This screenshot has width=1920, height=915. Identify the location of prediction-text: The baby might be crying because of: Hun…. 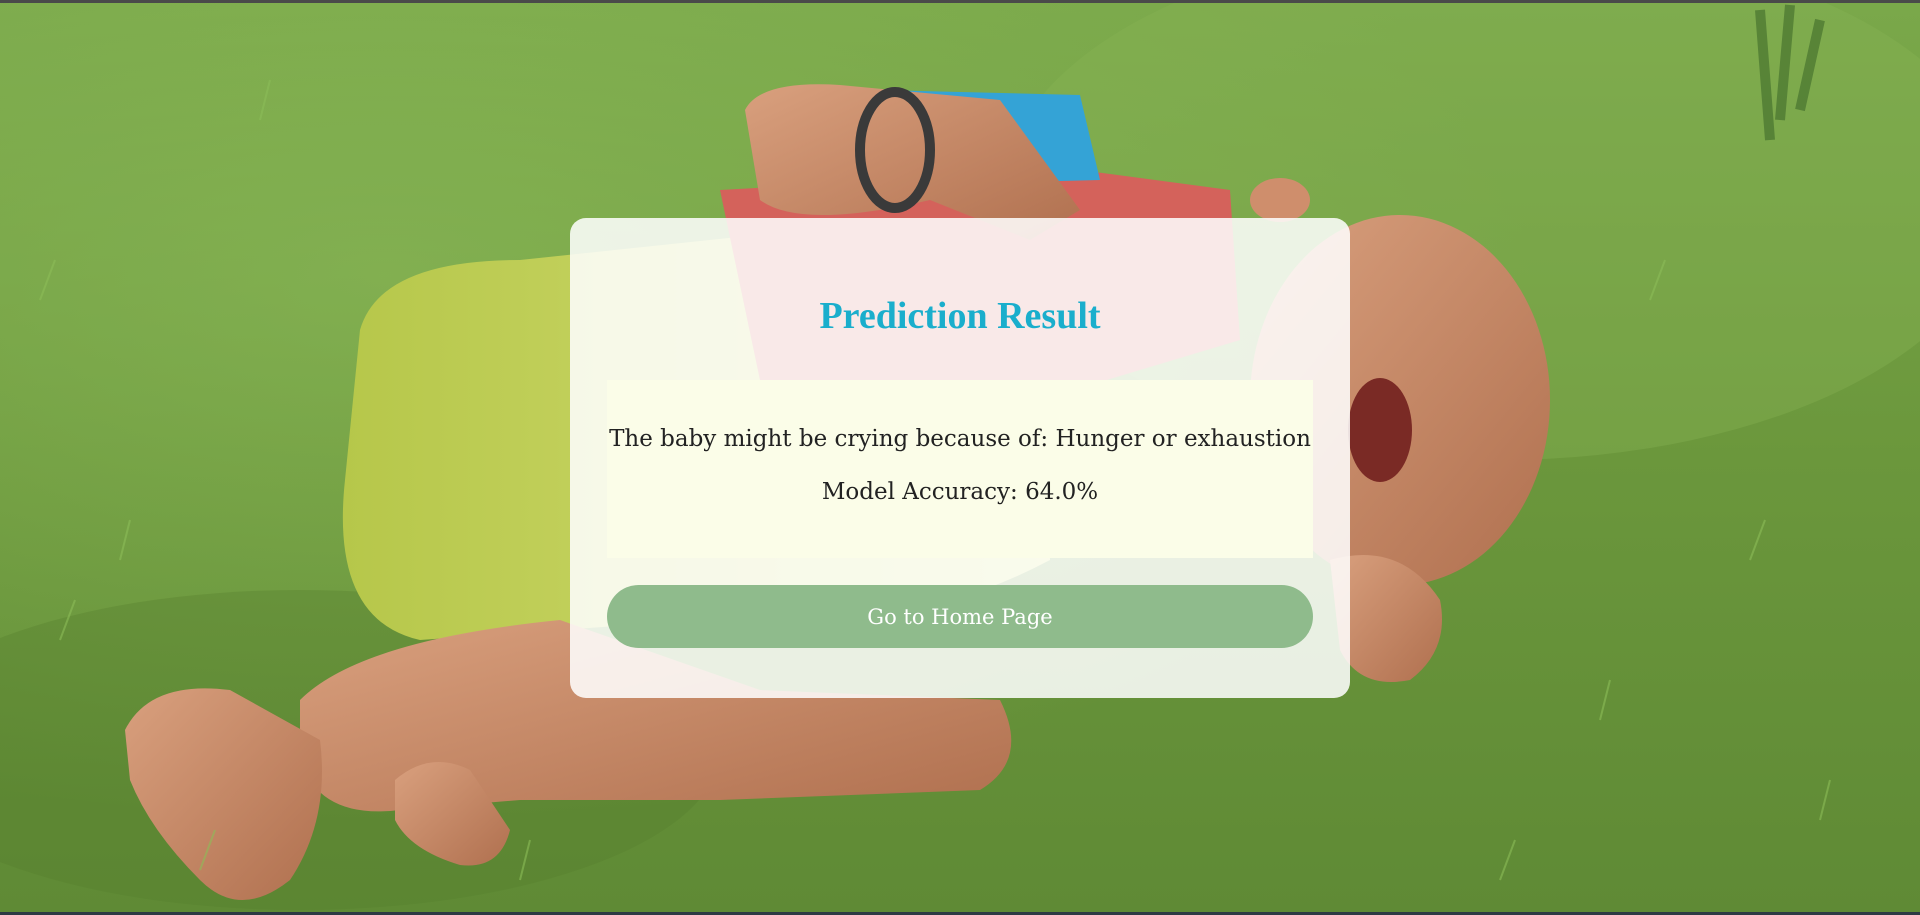
(960, 439).